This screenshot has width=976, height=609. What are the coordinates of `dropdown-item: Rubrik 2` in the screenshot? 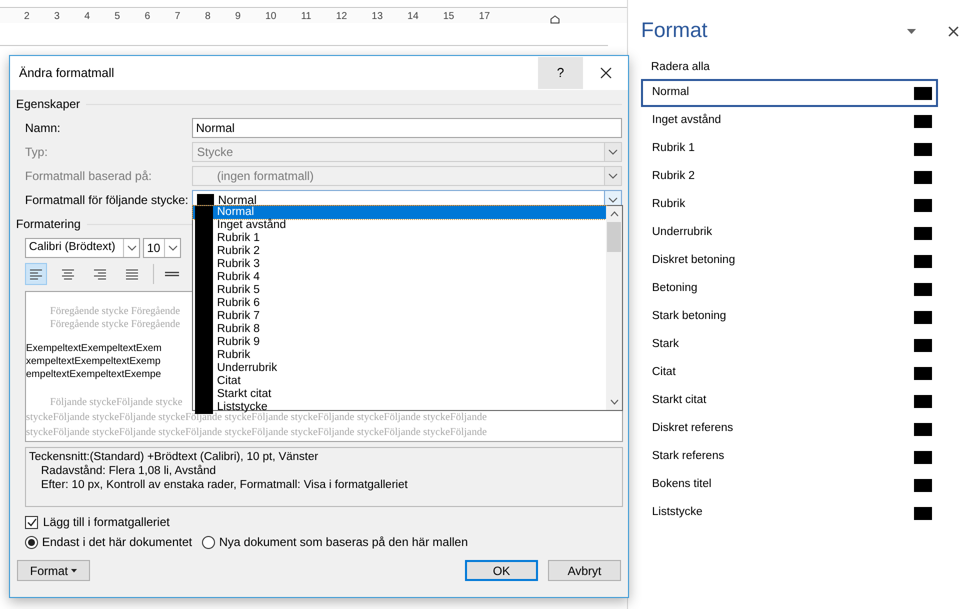 It's located at (399, 251).